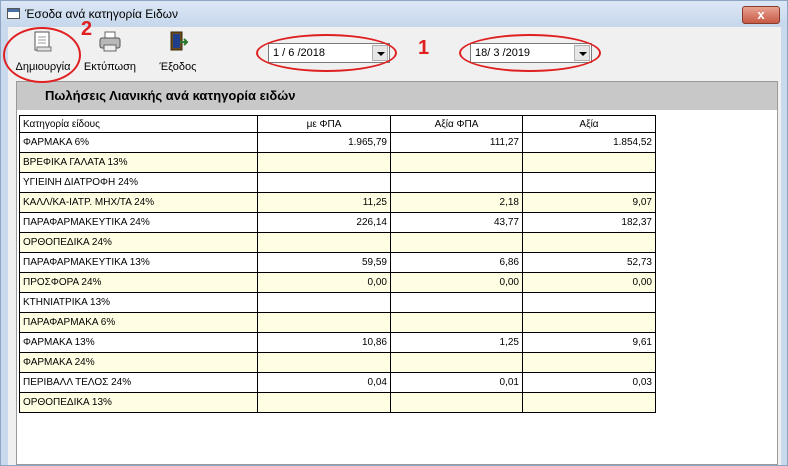 The width and height of the screenshot is (788, 466). I want to click on table-row: ΠΑΡΑΦΑΡΜΑΚΑ 6%, so click(337, 322).